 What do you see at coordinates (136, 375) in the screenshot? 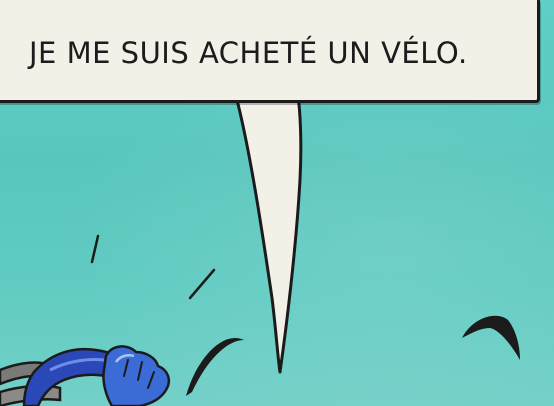
I see `rider-glove` at bounding box center [136, 375].